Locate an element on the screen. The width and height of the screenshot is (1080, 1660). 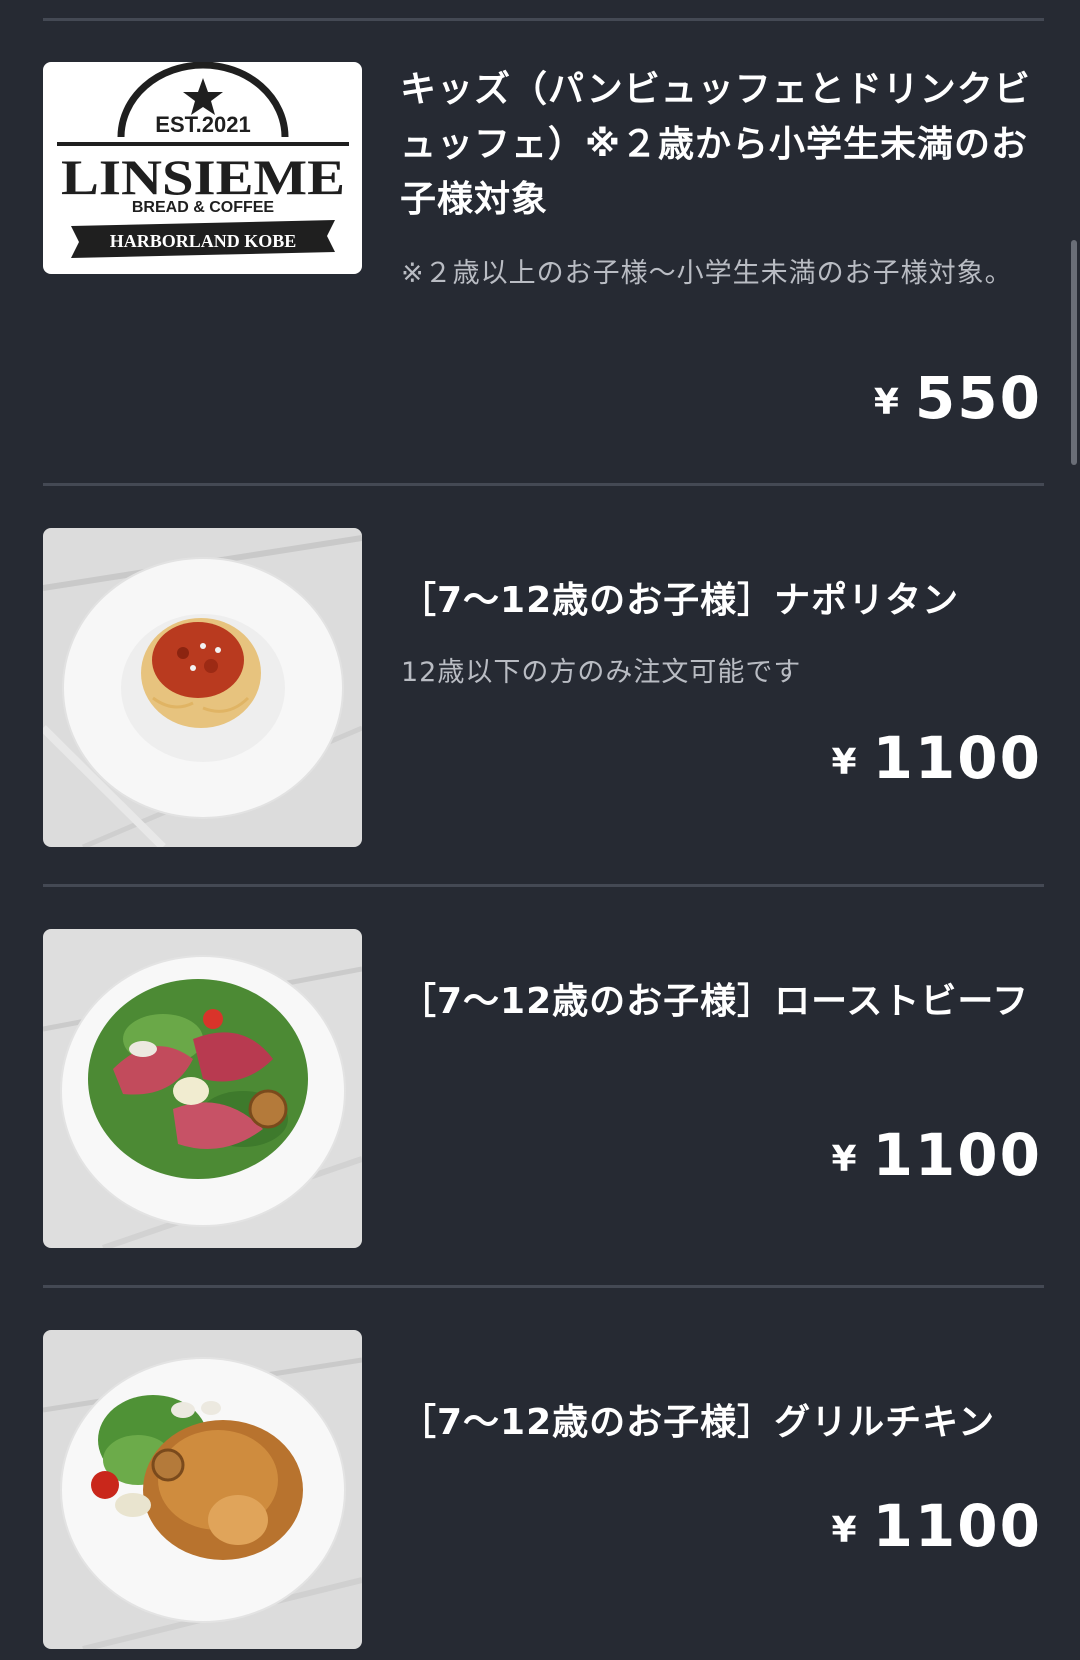
item-title: ［7〜12歳のお子様］ローストビーフ is located at coordinates (715, 1001).